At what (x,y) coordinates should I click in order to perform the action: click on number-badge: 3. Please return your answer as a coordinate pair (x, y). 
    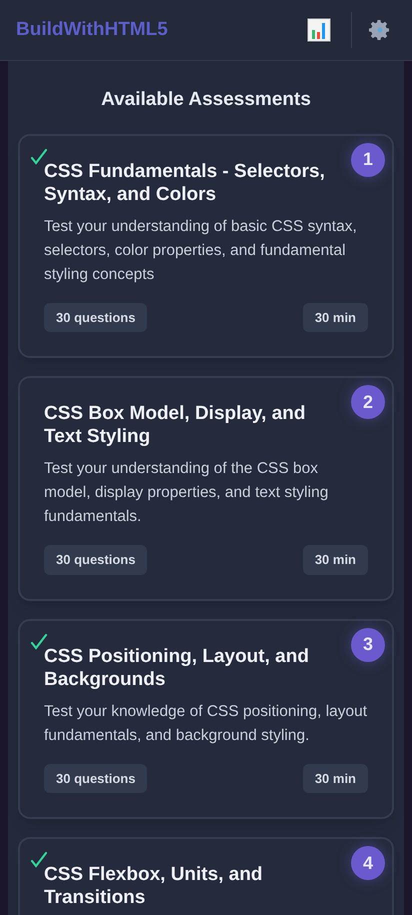
    Looking at the image, I should click on (368, 645).